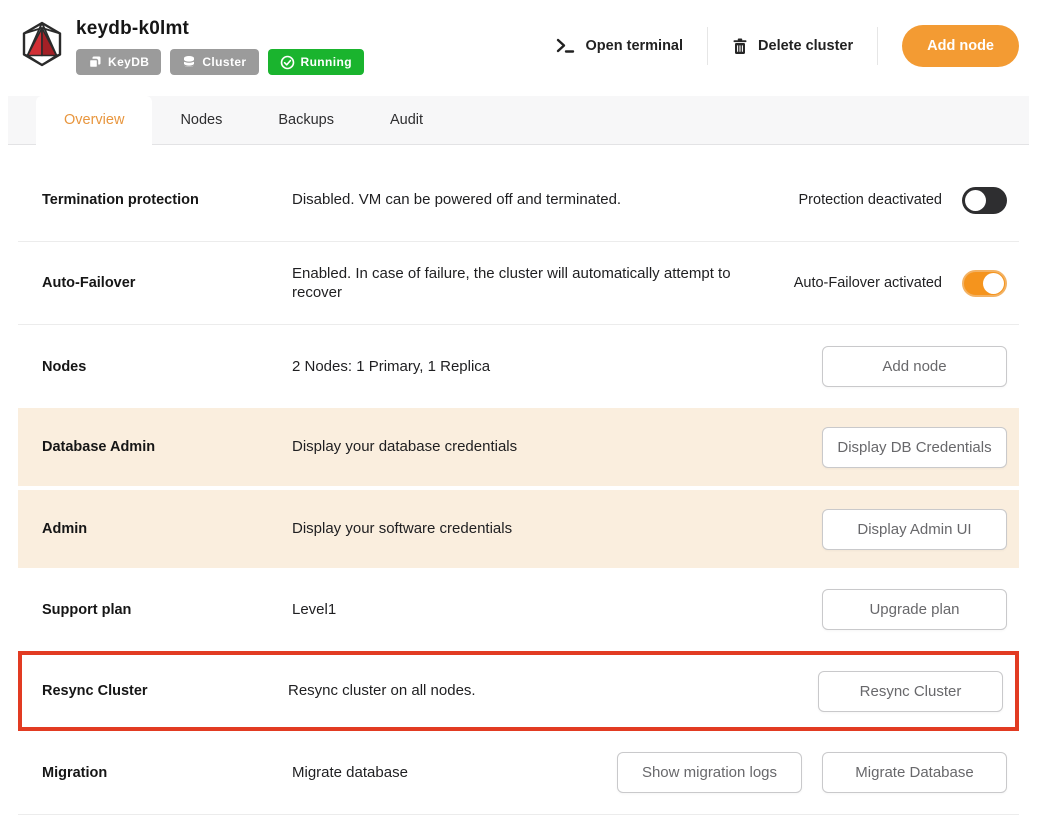 The height and width of the screenshot is (820, 1037). What do you see at coordinates (960, 46) in the screenshot?
I see `add-node-button: Add node` at bounding box center [960, 46].